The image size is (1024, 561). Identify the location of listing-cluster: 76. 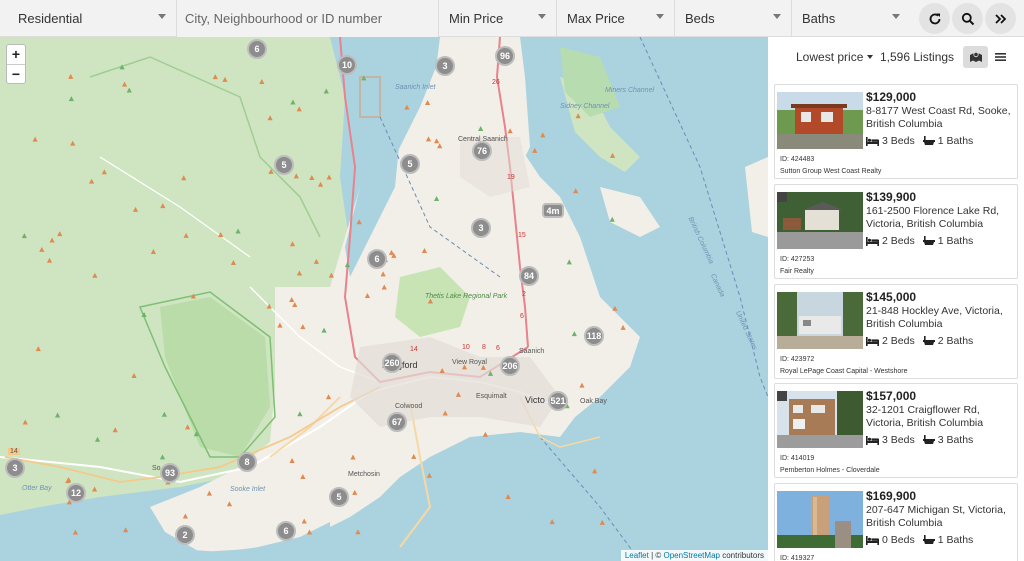
(482, 151).